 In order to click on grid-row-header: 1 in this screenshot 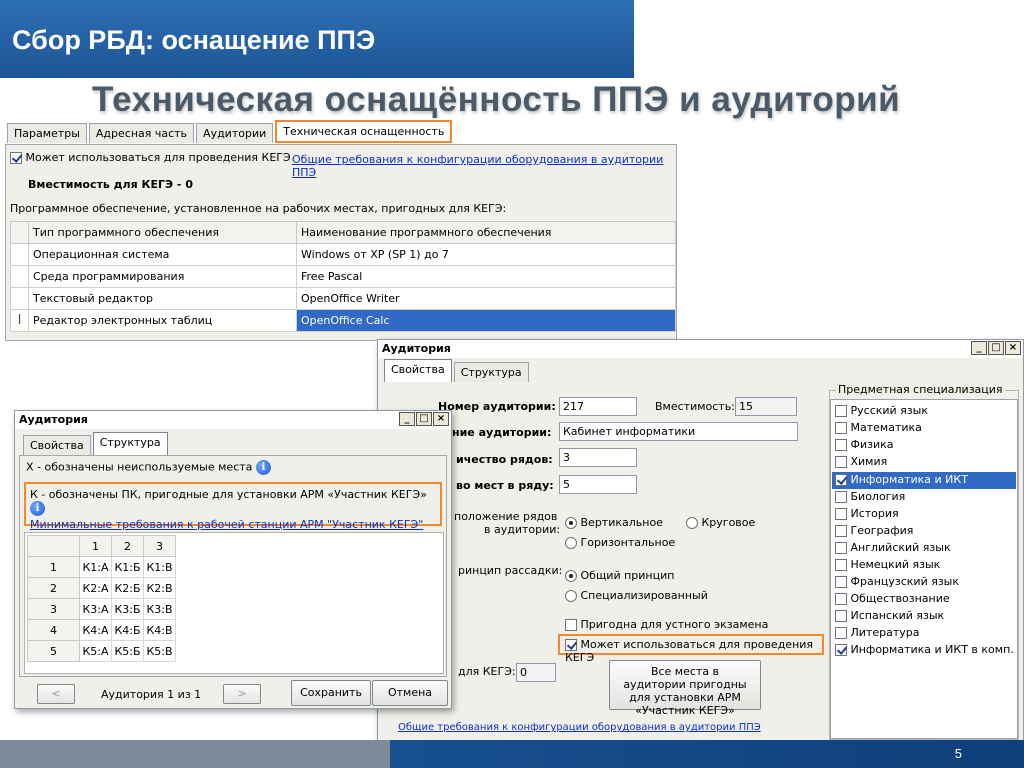, I will do `click(53, 567)`.